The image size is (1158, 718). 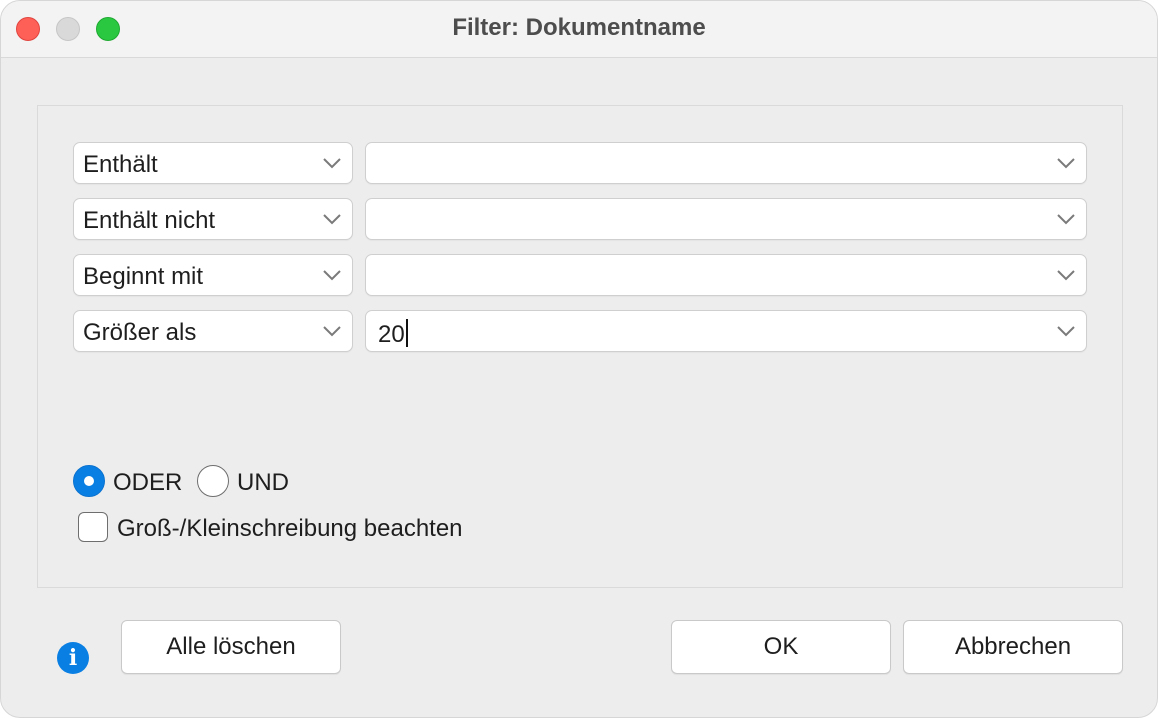 What do you see at coordinates (213, 163) in the screenshot?
I see `operator-select-1: Enthält` at bounding box center [213, 163].